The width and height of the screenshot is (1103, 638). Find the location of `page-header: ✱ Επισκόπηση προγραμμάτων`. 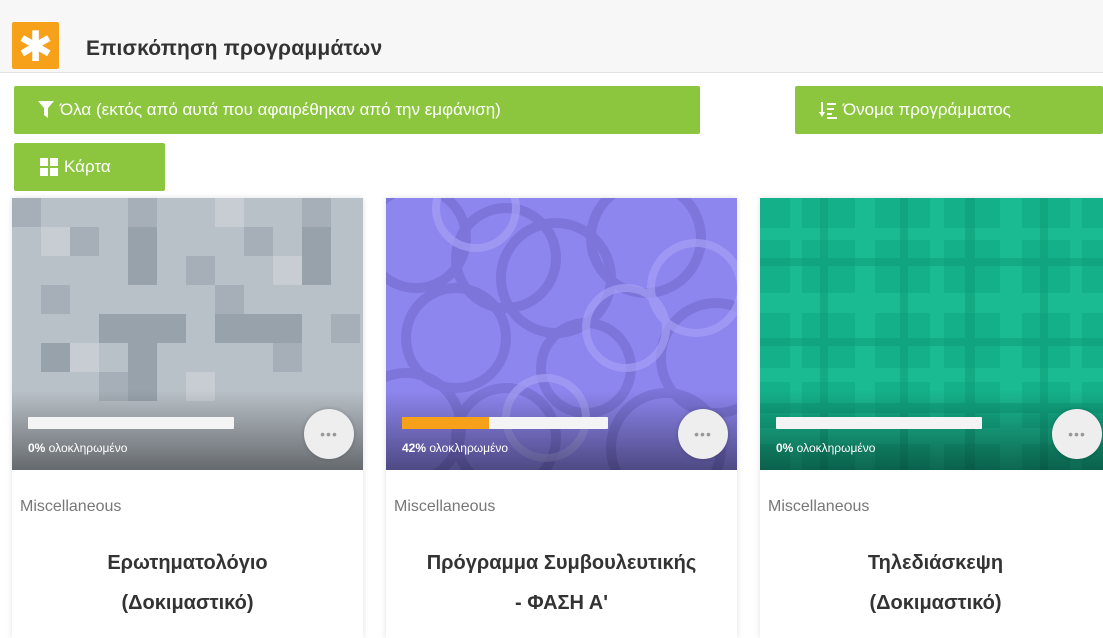

page-header: ✱ Επισκόπηση προγραμμάτων is located at coordinates (551, 36).